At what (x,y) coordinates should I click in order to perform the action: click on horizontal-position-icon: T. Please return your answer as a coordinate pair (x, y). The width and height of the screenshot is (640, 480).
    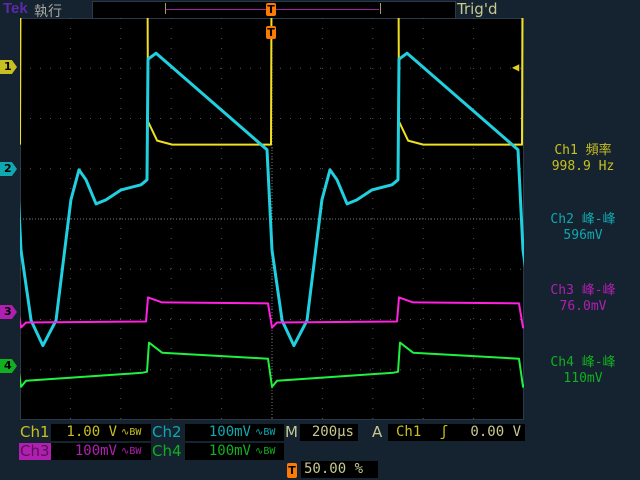
    Looking at the image, I should click on (292, 470).